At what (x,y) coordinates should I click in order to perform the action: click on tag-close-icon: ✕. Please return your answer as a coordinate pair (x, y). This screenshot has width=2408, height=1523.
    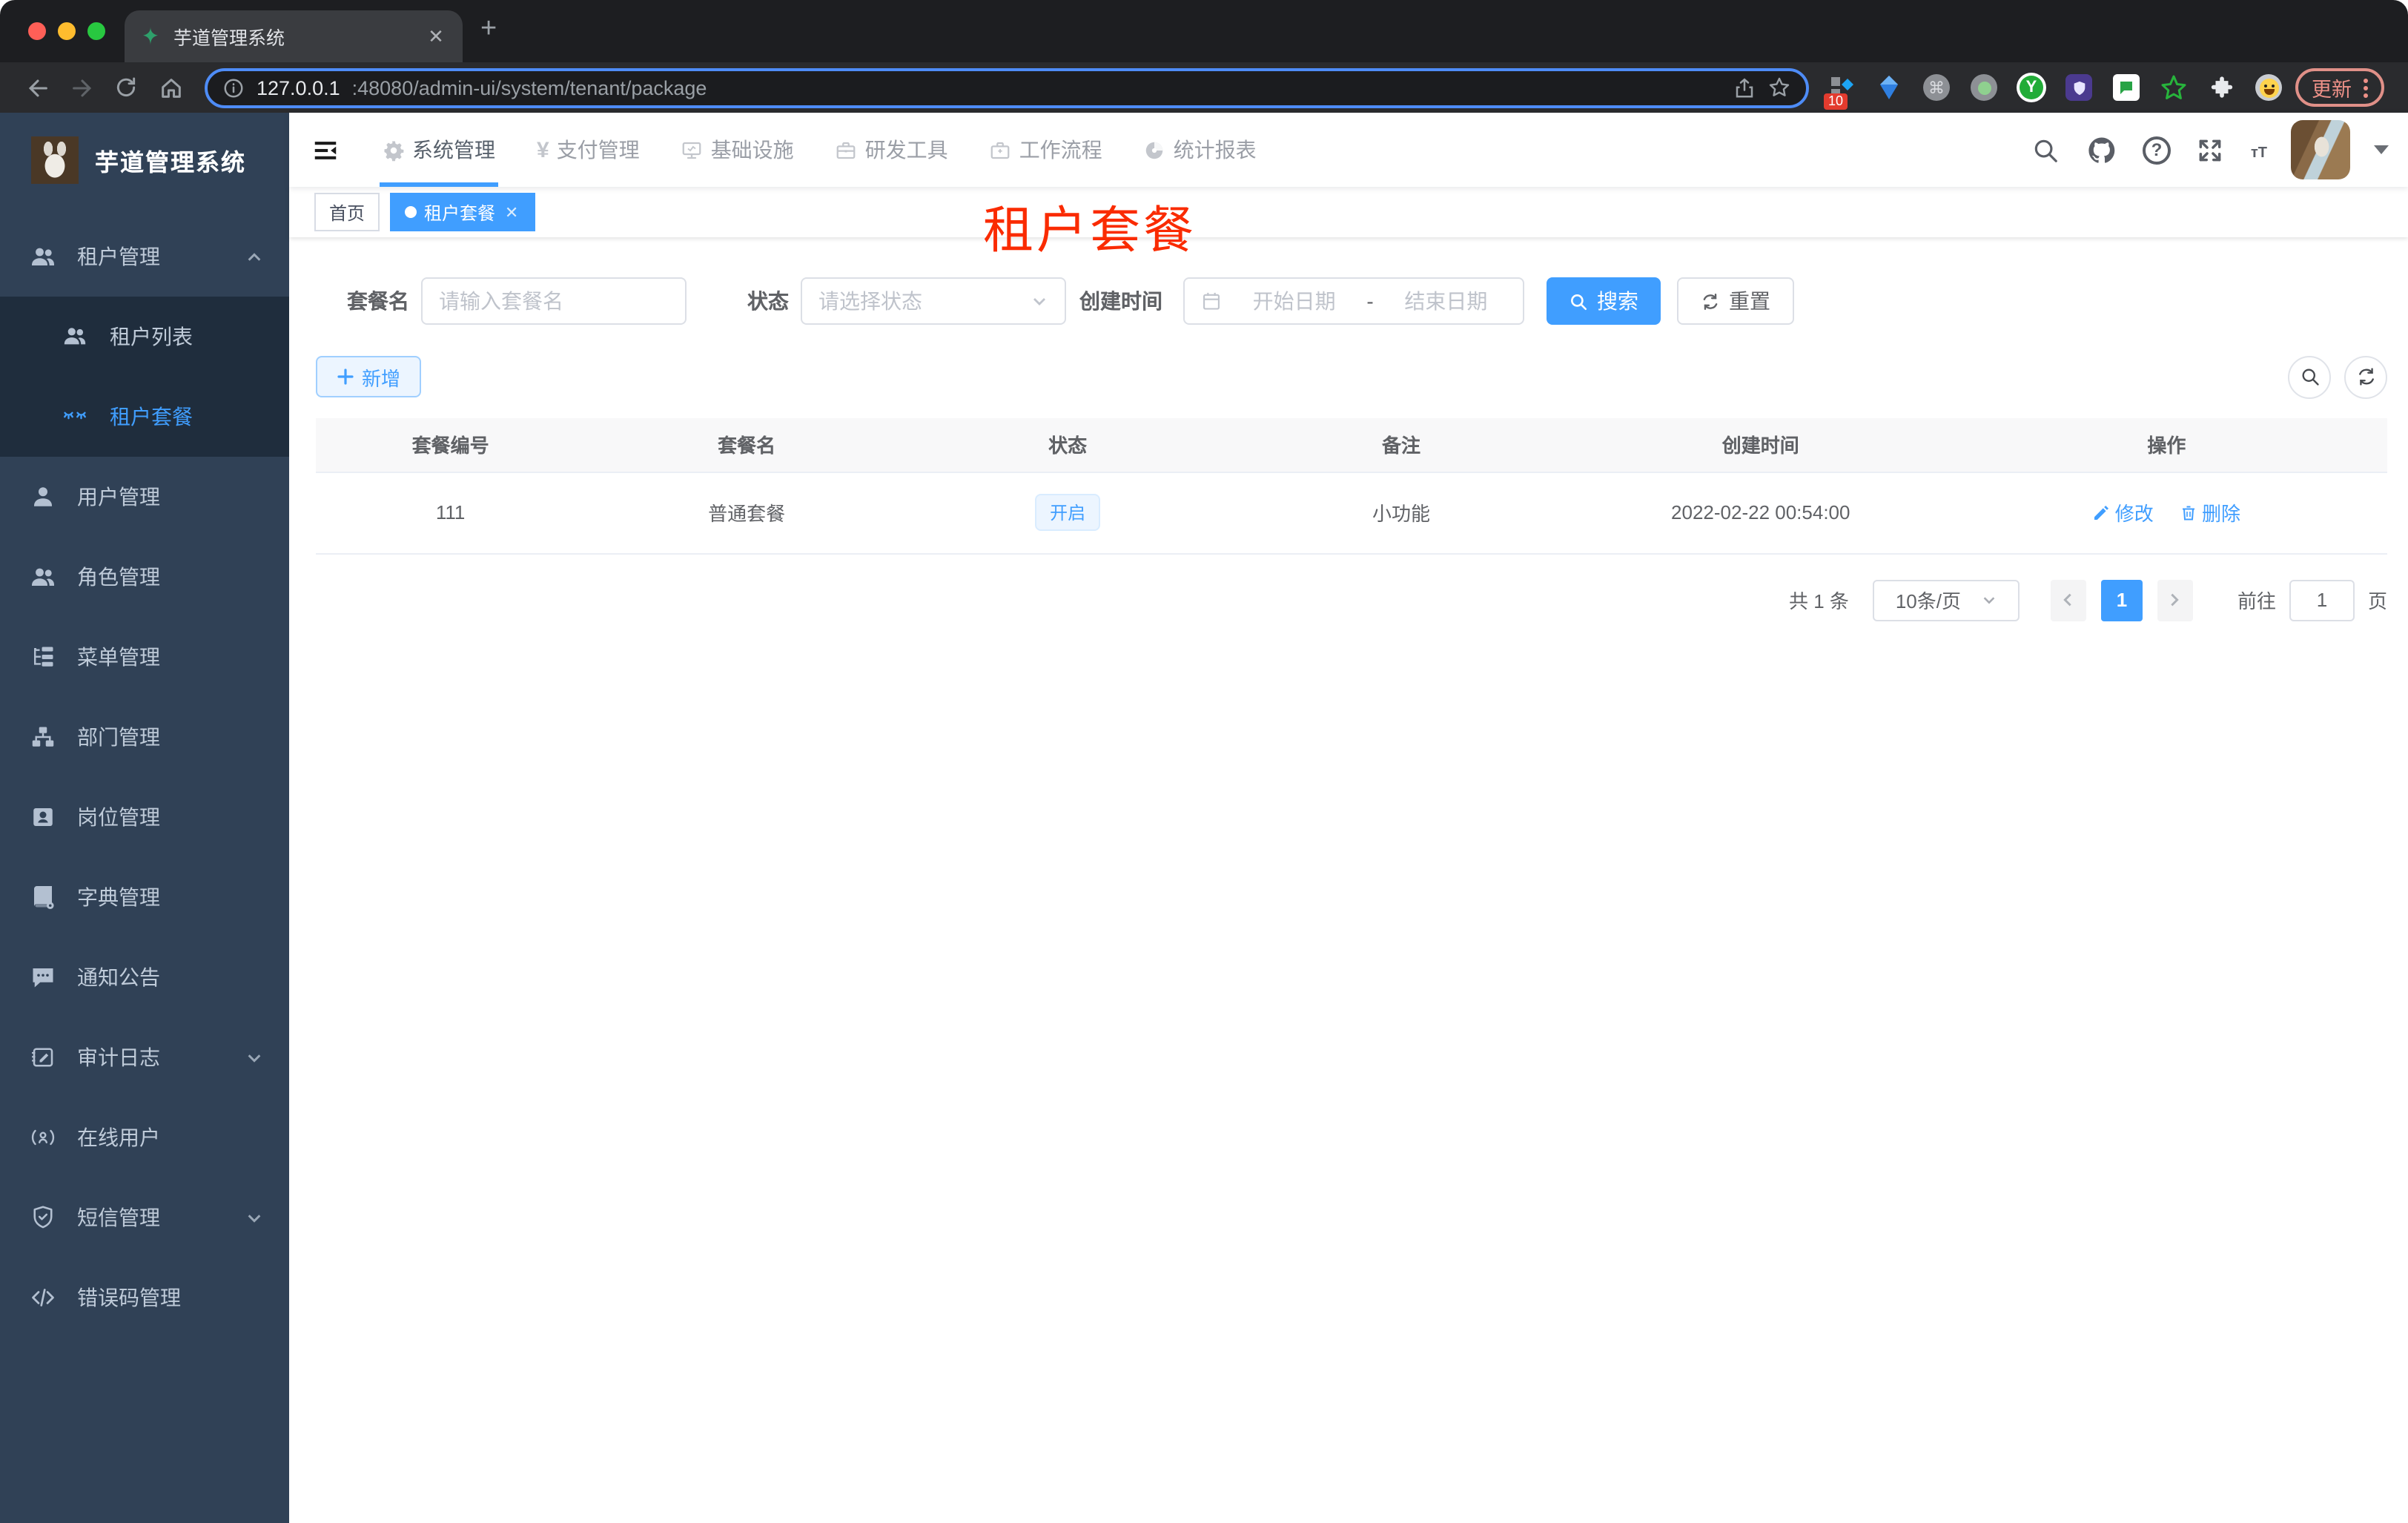
    Looking at the image, I should click on (512, 212).